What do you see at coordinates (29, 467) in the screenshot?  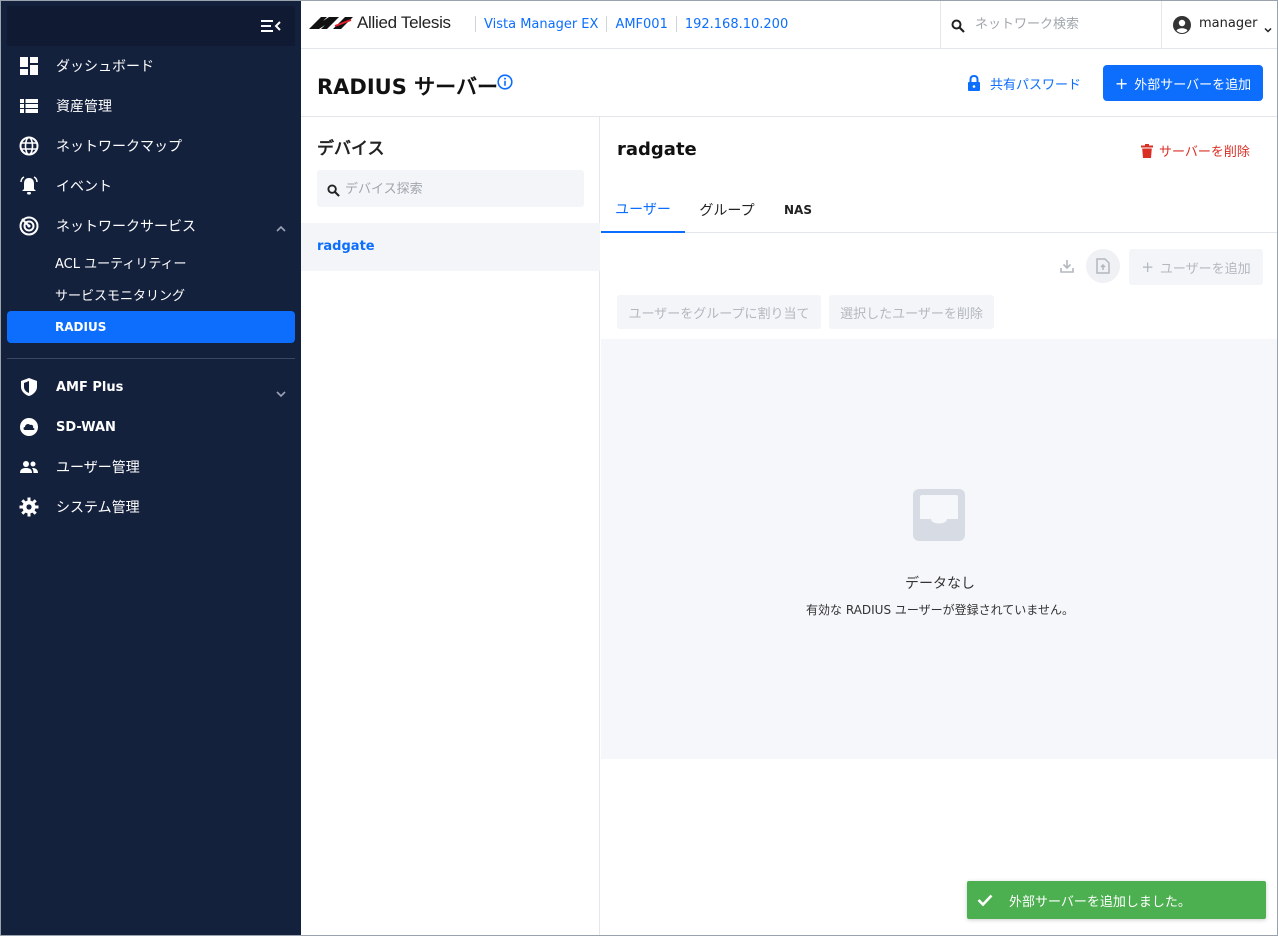 I see `people-icon` at bounding box center [29, 467].